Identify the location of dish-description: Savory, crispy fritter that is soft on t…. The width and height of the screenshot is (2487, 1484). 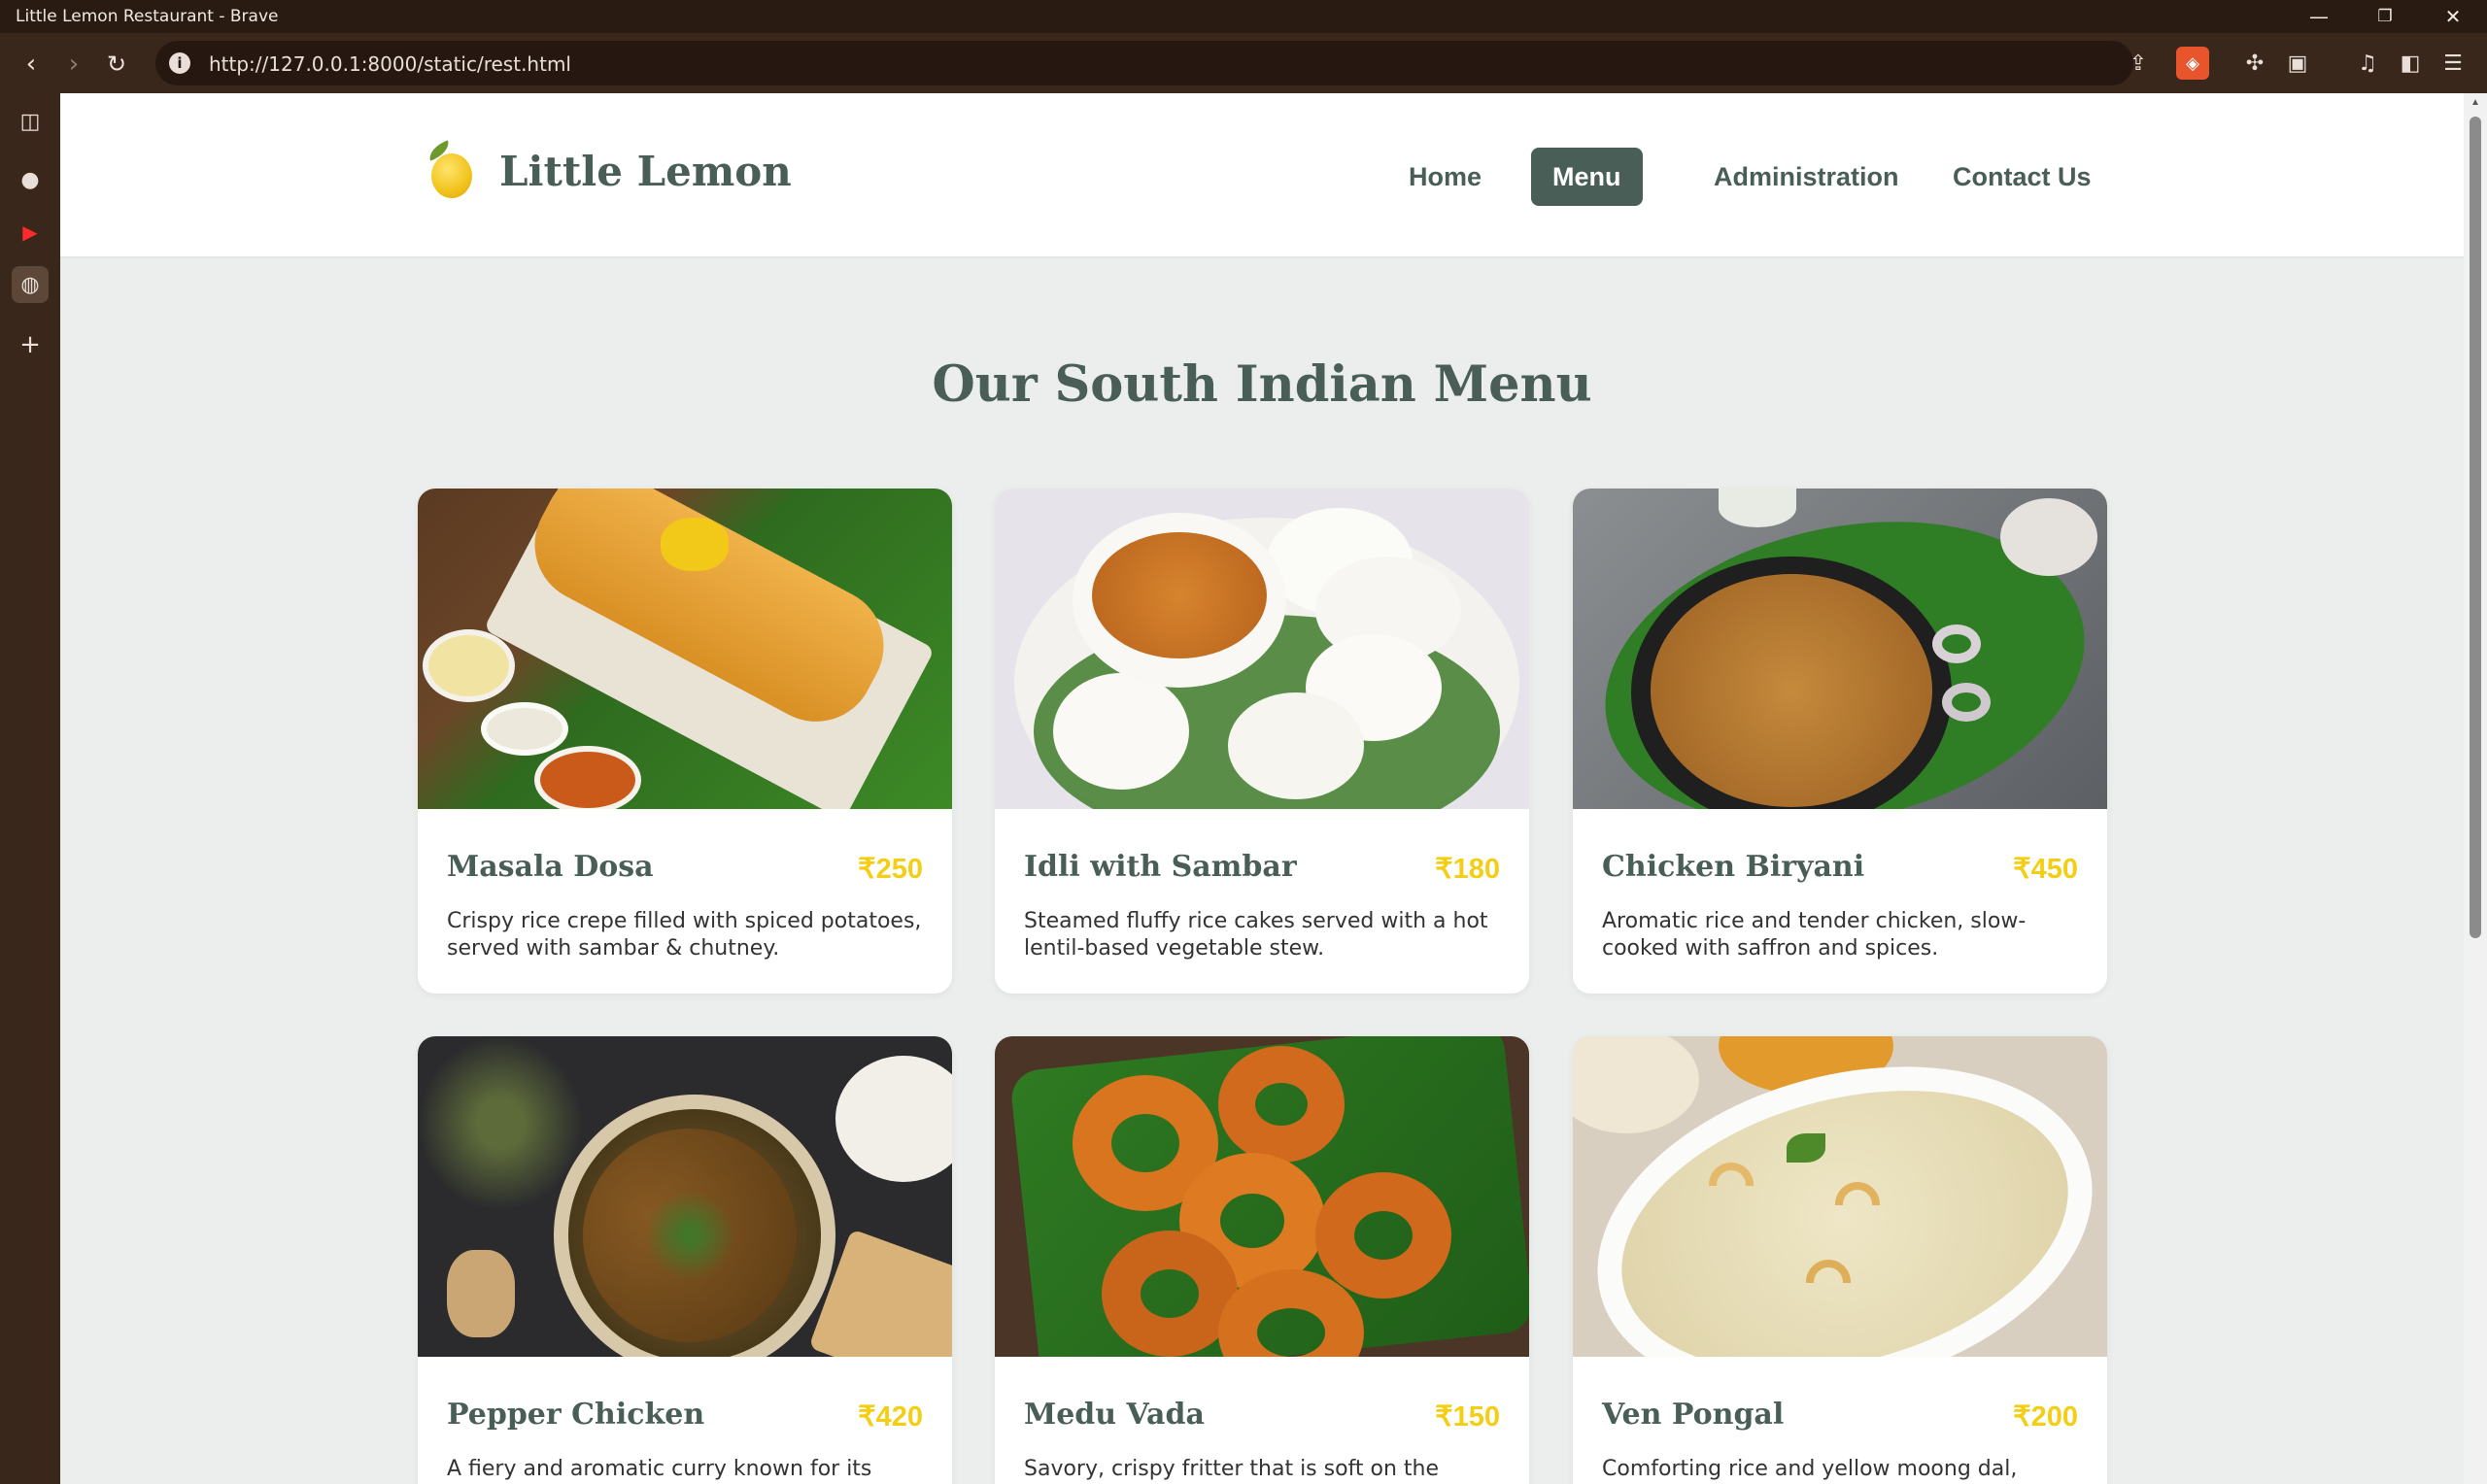
(1232, 1469).